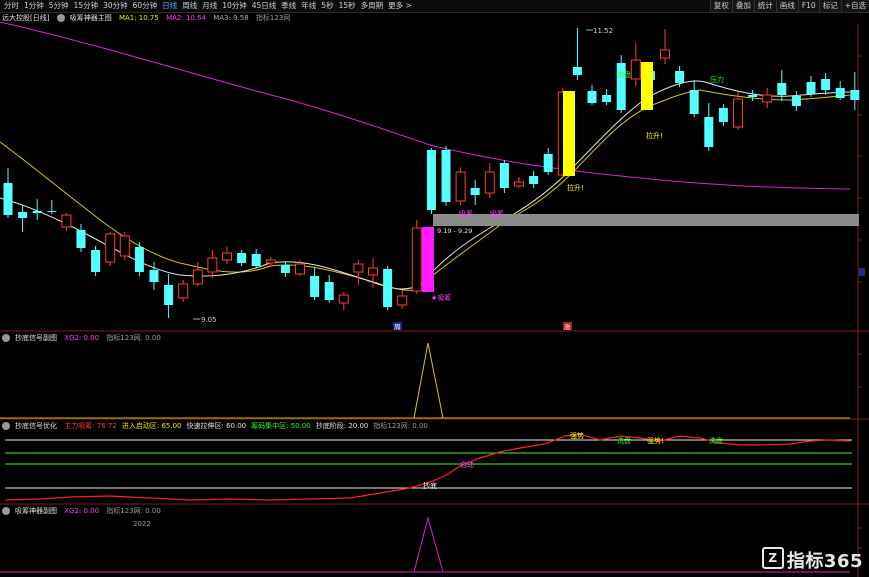  What do you see at coordinates (466, 213) in the screenshot?
I see `small-tag-1: 吸筹` at bounding box center [466, 213].